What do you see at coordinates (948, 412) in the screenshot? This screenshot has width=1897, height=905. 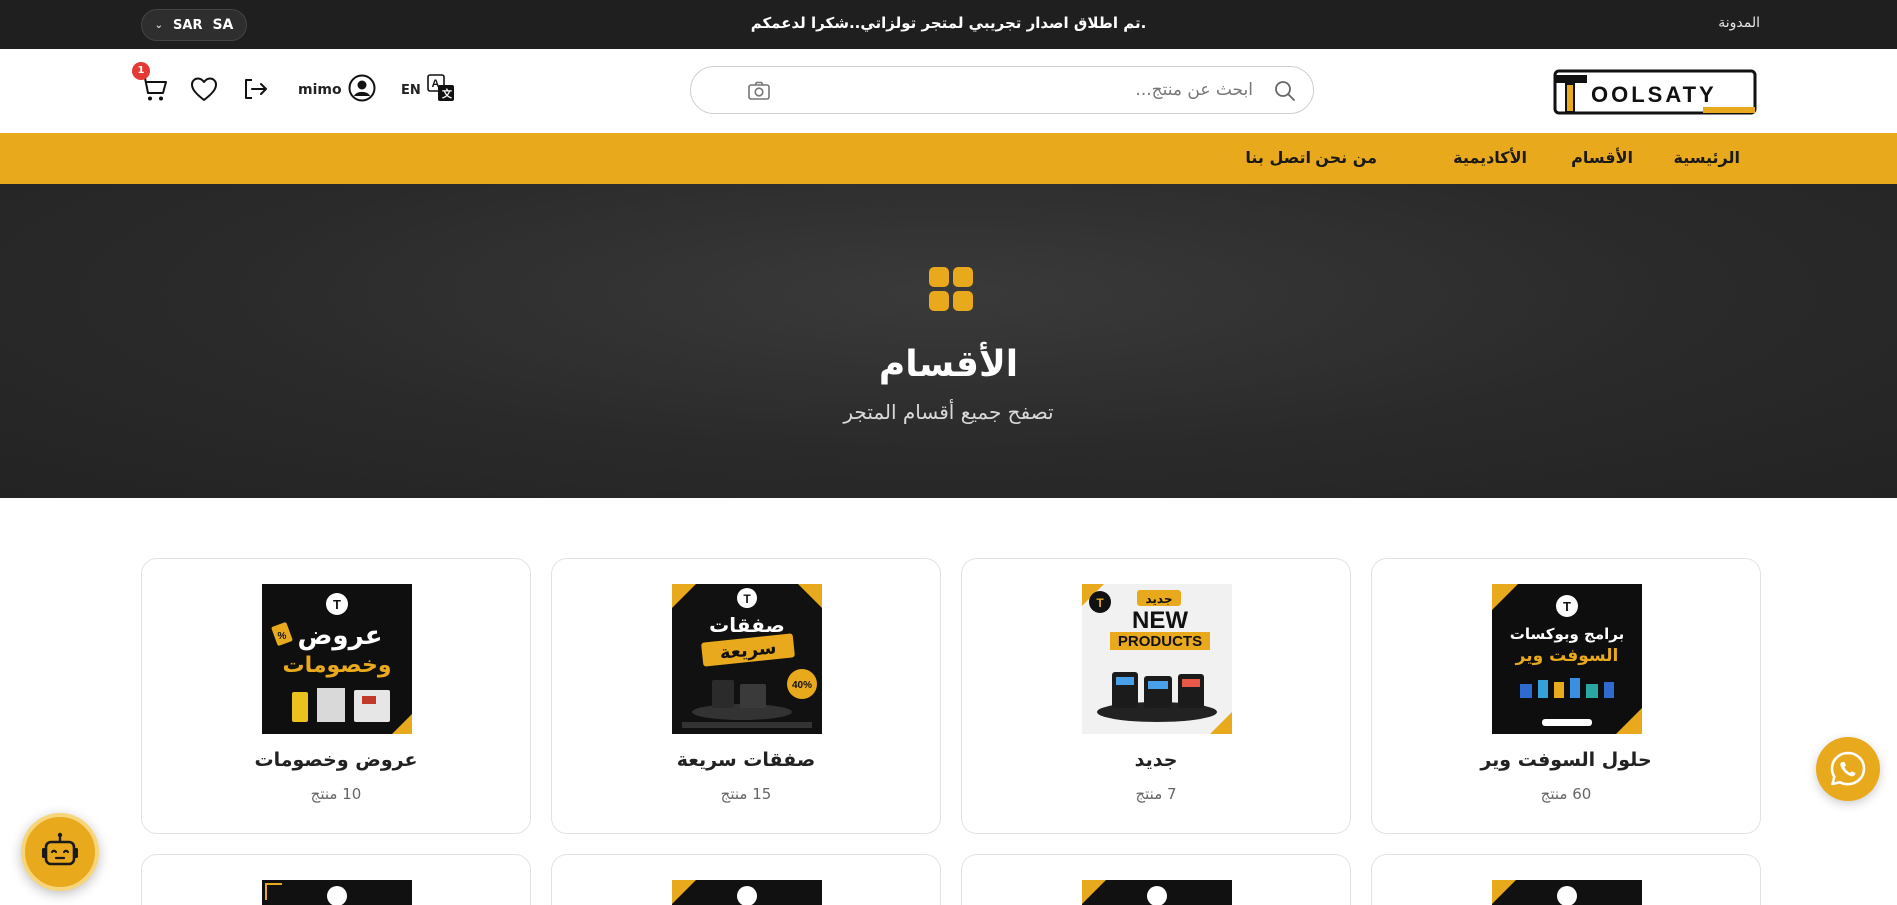 I see `page-subtitle: تصفح جميع أقسام المتجر` at bounding box center [948, 412].